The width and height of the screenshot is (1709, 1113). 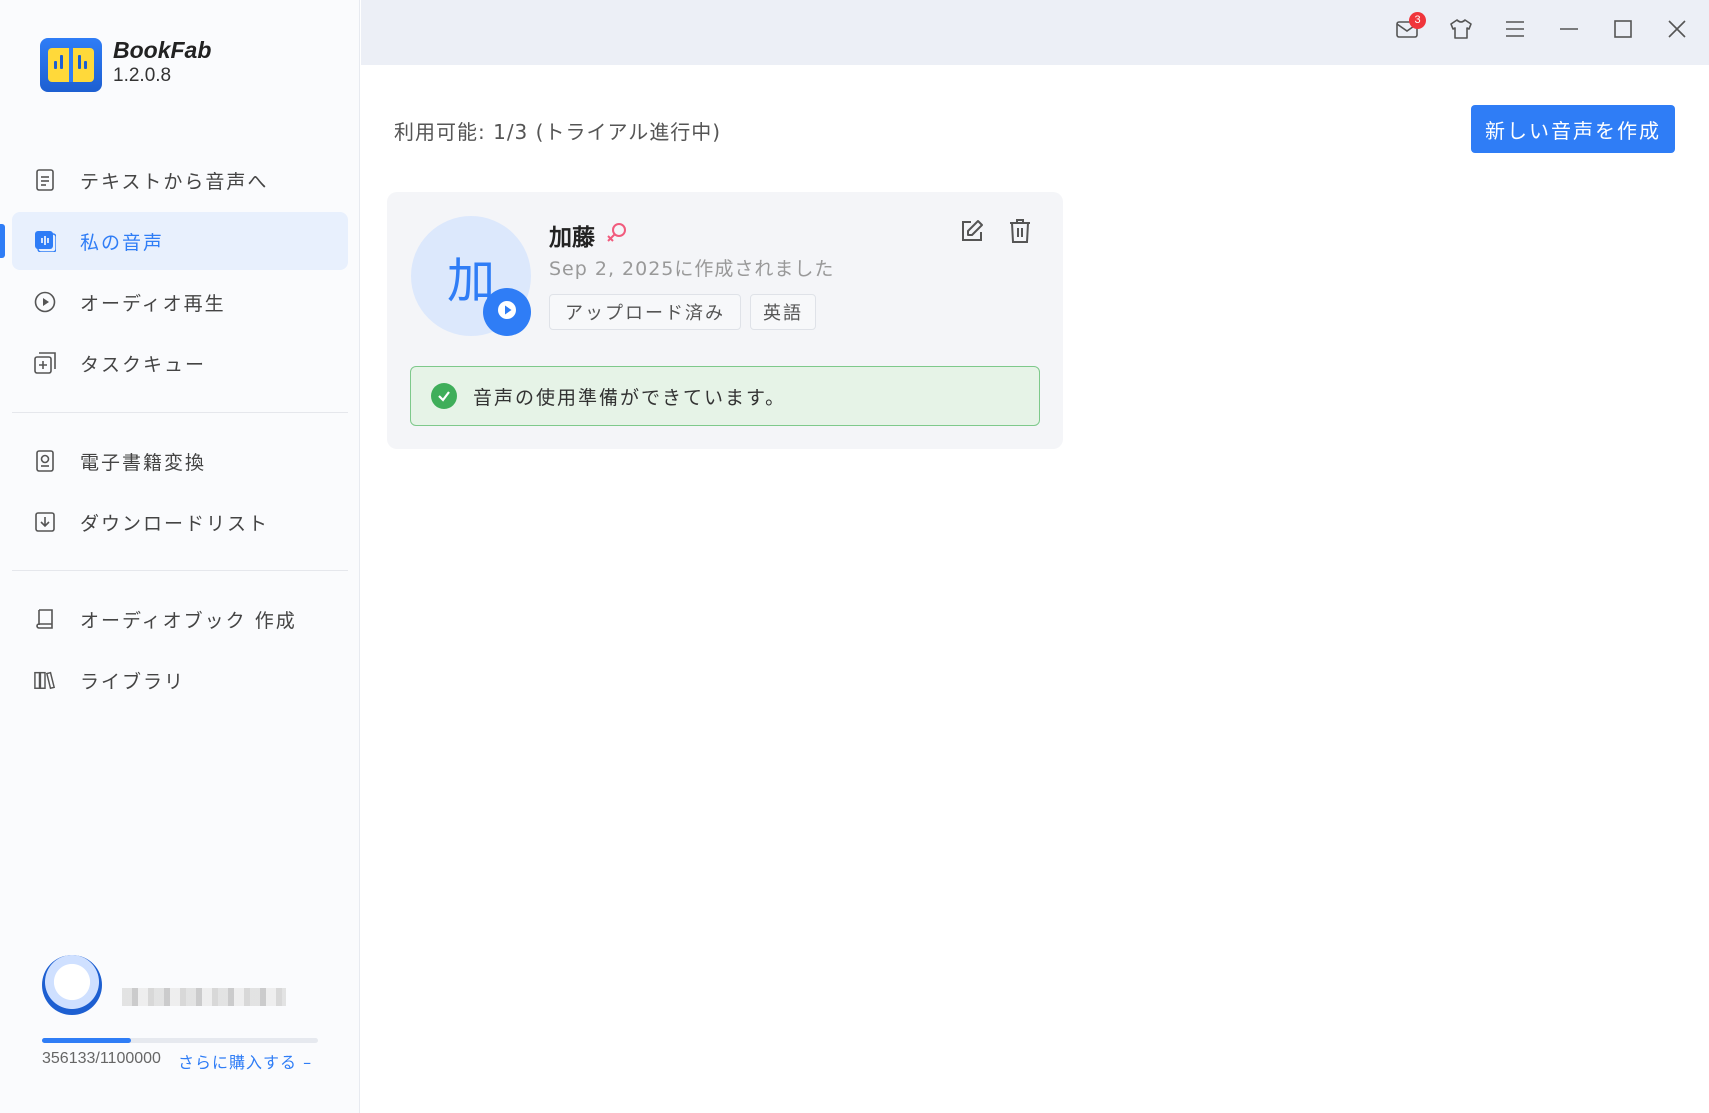 I want to click on edit-voice-button, so click(x=972, y=233).